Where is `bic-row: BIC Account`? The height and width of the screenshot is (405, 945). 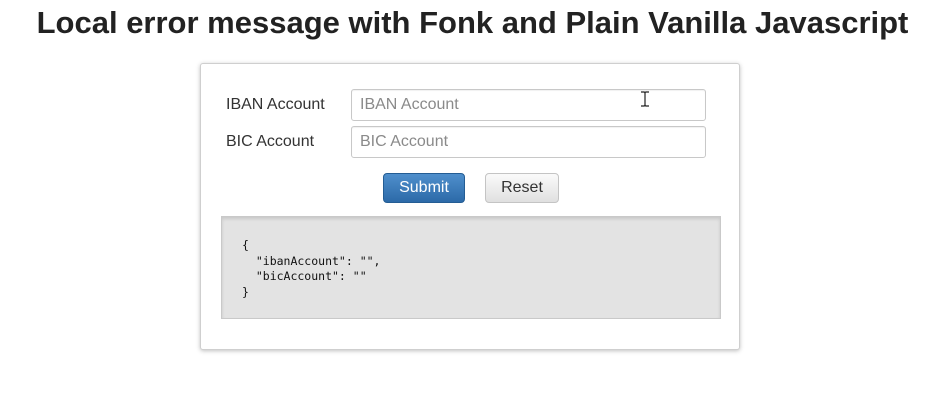 bic-row: BIC Account is located at coordinates (466, 142).